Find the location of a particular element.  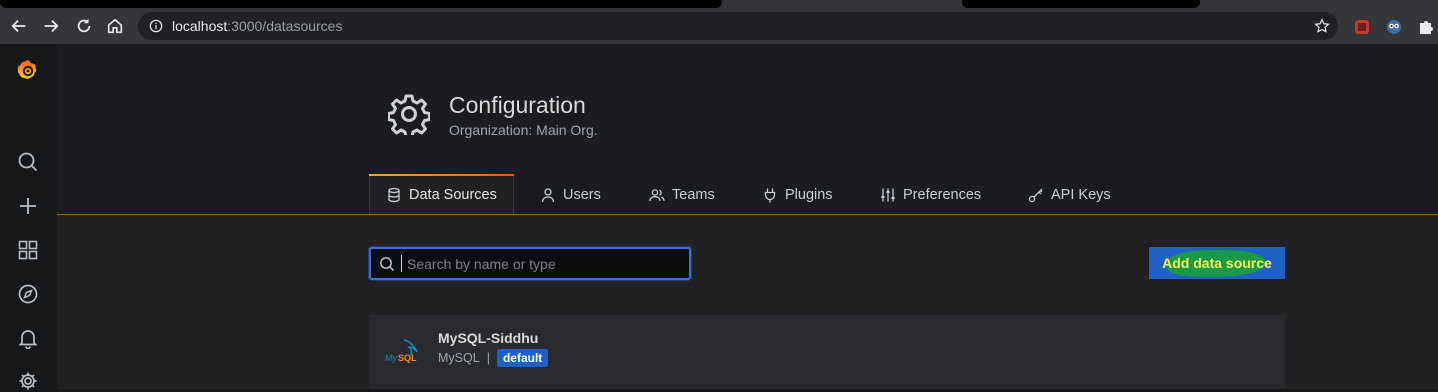

back-button is located at coordinates (19, 26).